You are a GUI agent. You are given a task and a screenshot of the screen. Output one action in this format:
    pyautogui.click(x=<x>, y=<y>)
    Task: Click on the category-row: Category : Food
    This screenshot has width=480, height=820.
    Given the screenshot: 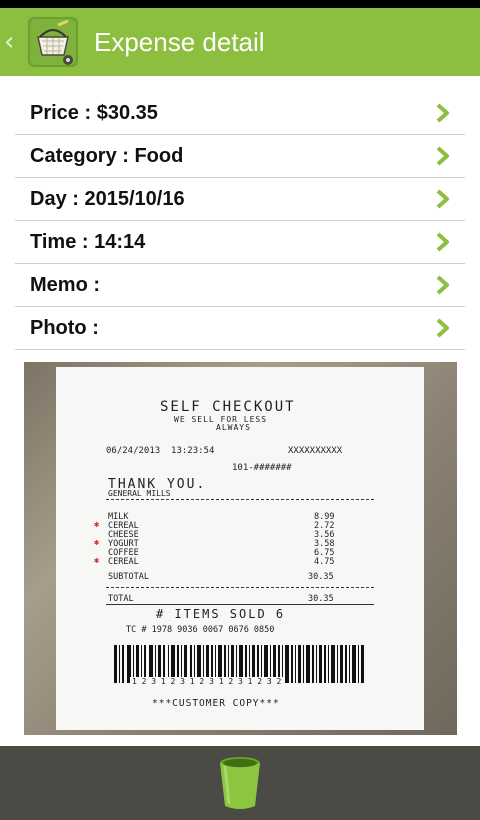 What is the action you would take?
    pyautogui.click(x=240, y=156)
    